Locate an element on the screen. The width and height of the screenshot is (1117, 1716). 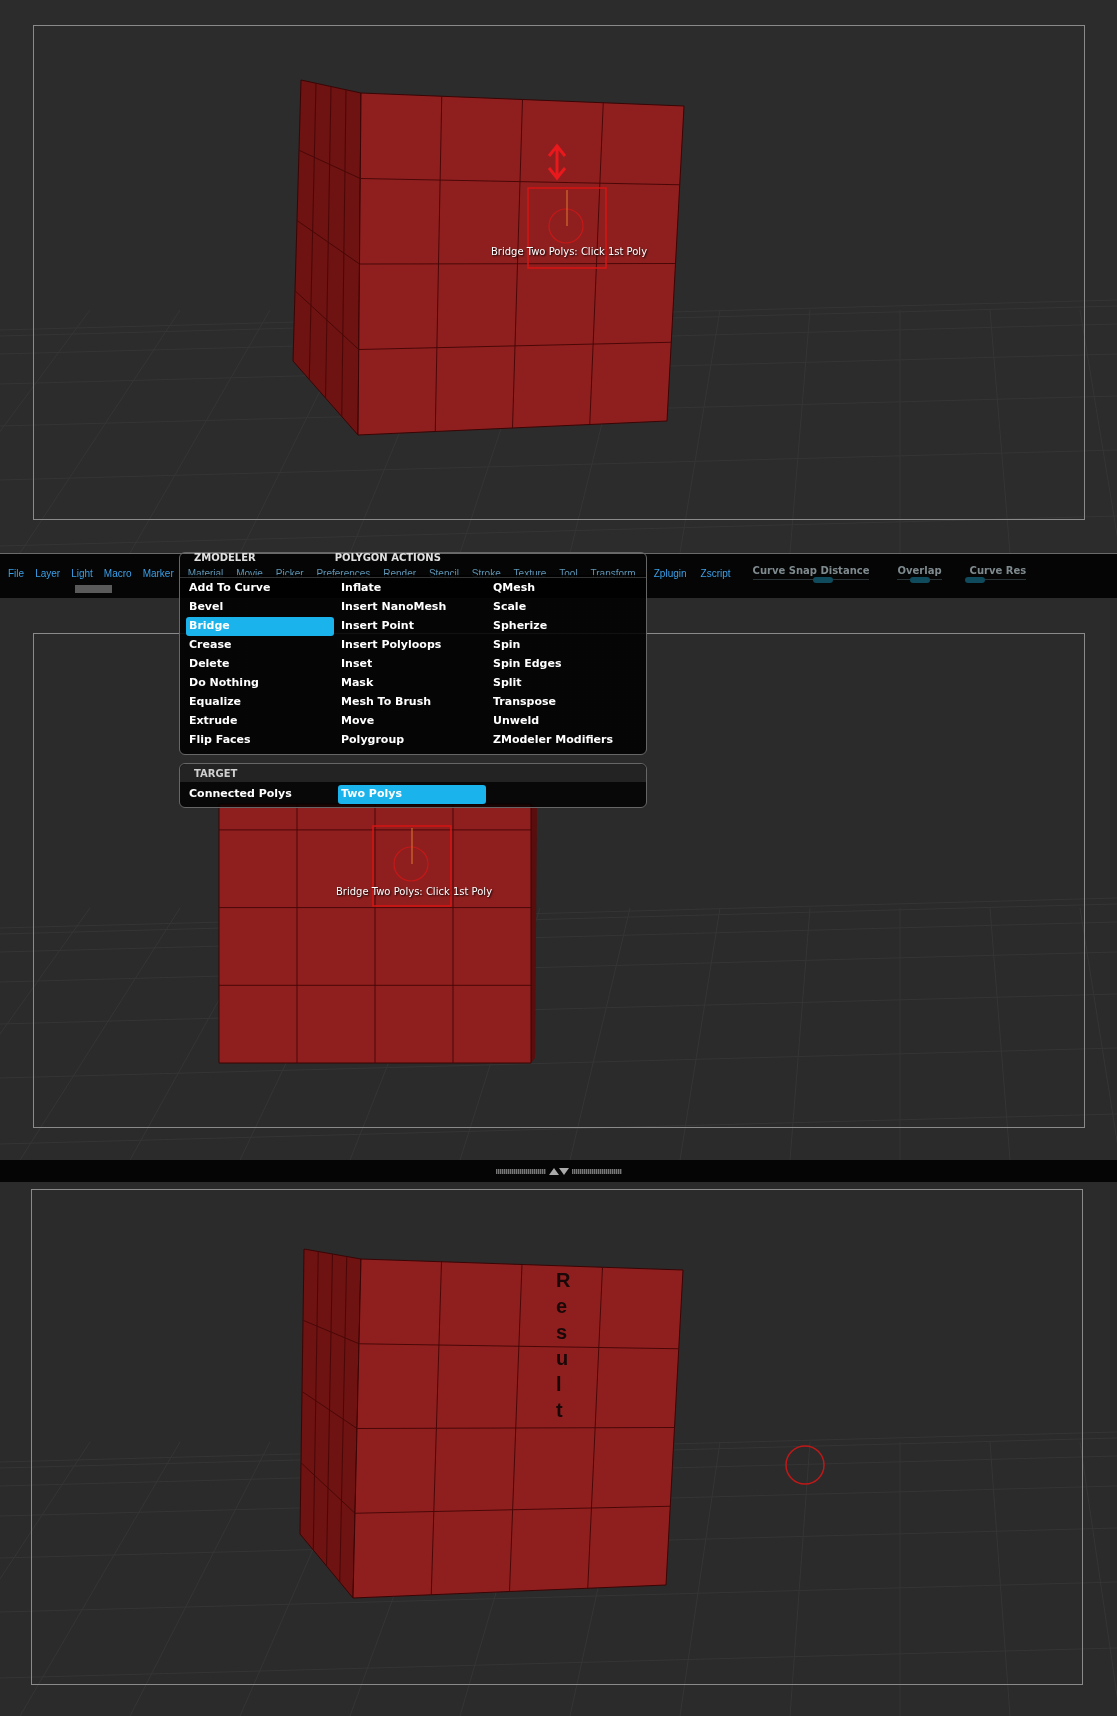
menu-item: Inset is located at coordinates (412, 664).